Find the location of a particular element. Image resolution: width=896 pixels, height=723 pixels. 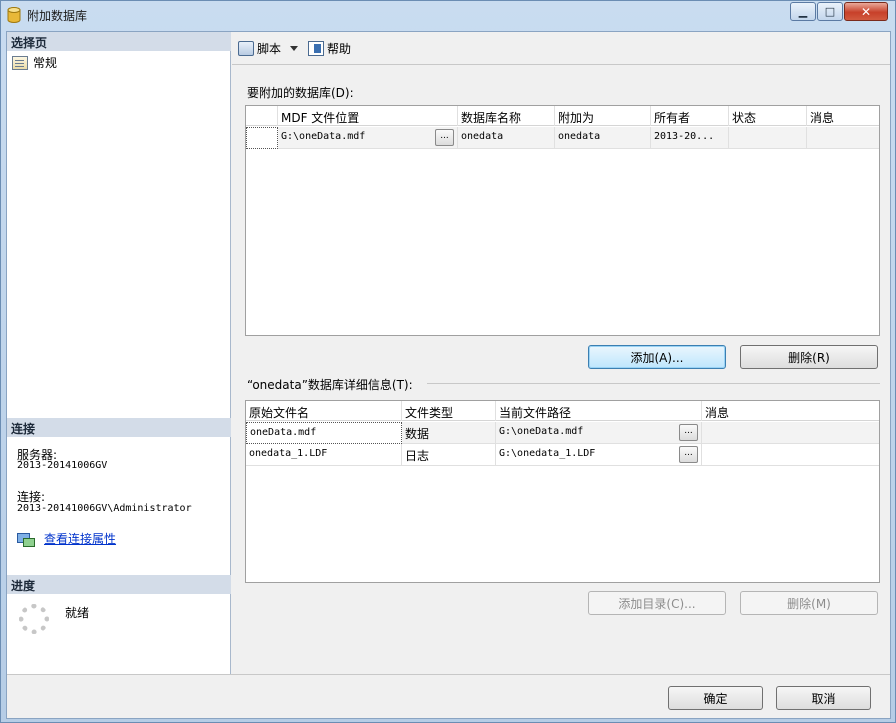

connection-header: 连接 is located at coordinates (119, 427).